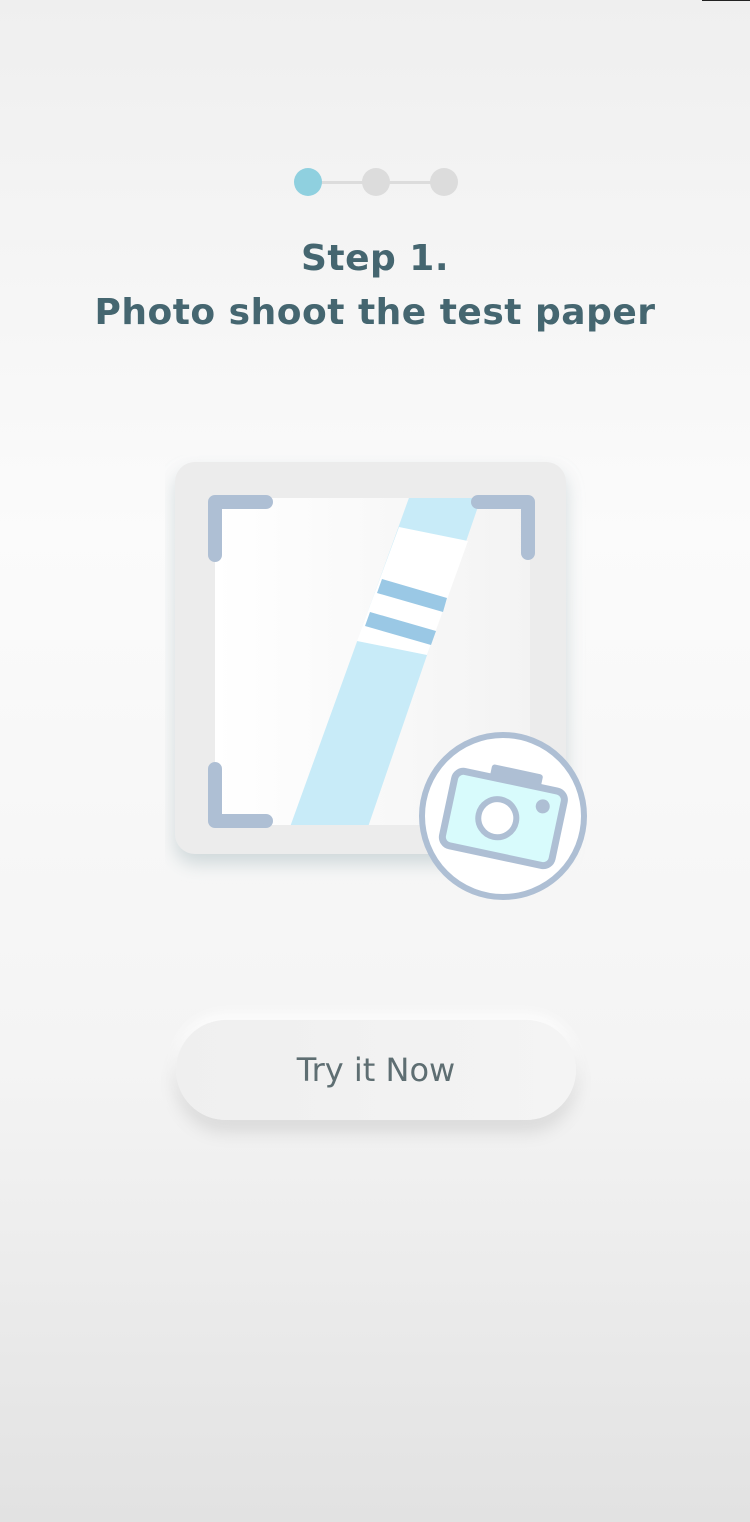 This screenshot has height=1522, width=750. I want to click on camera-icon, so click(503, 816).